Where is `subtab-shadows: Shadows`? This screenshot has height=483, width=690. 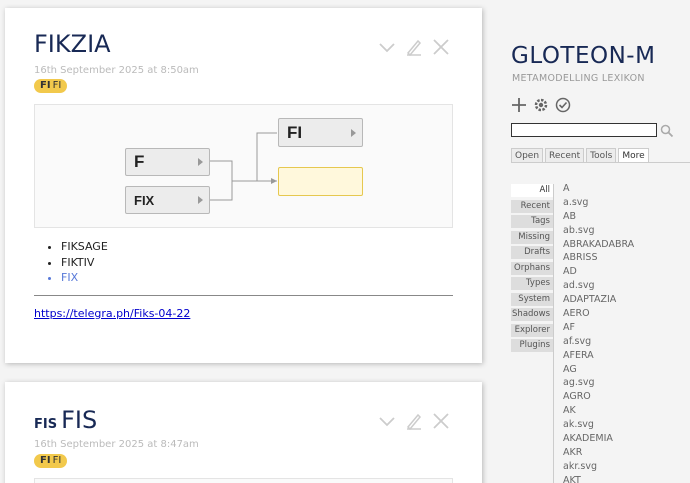
subtab-shadows: Shadows is located at coordinates (532, 314).